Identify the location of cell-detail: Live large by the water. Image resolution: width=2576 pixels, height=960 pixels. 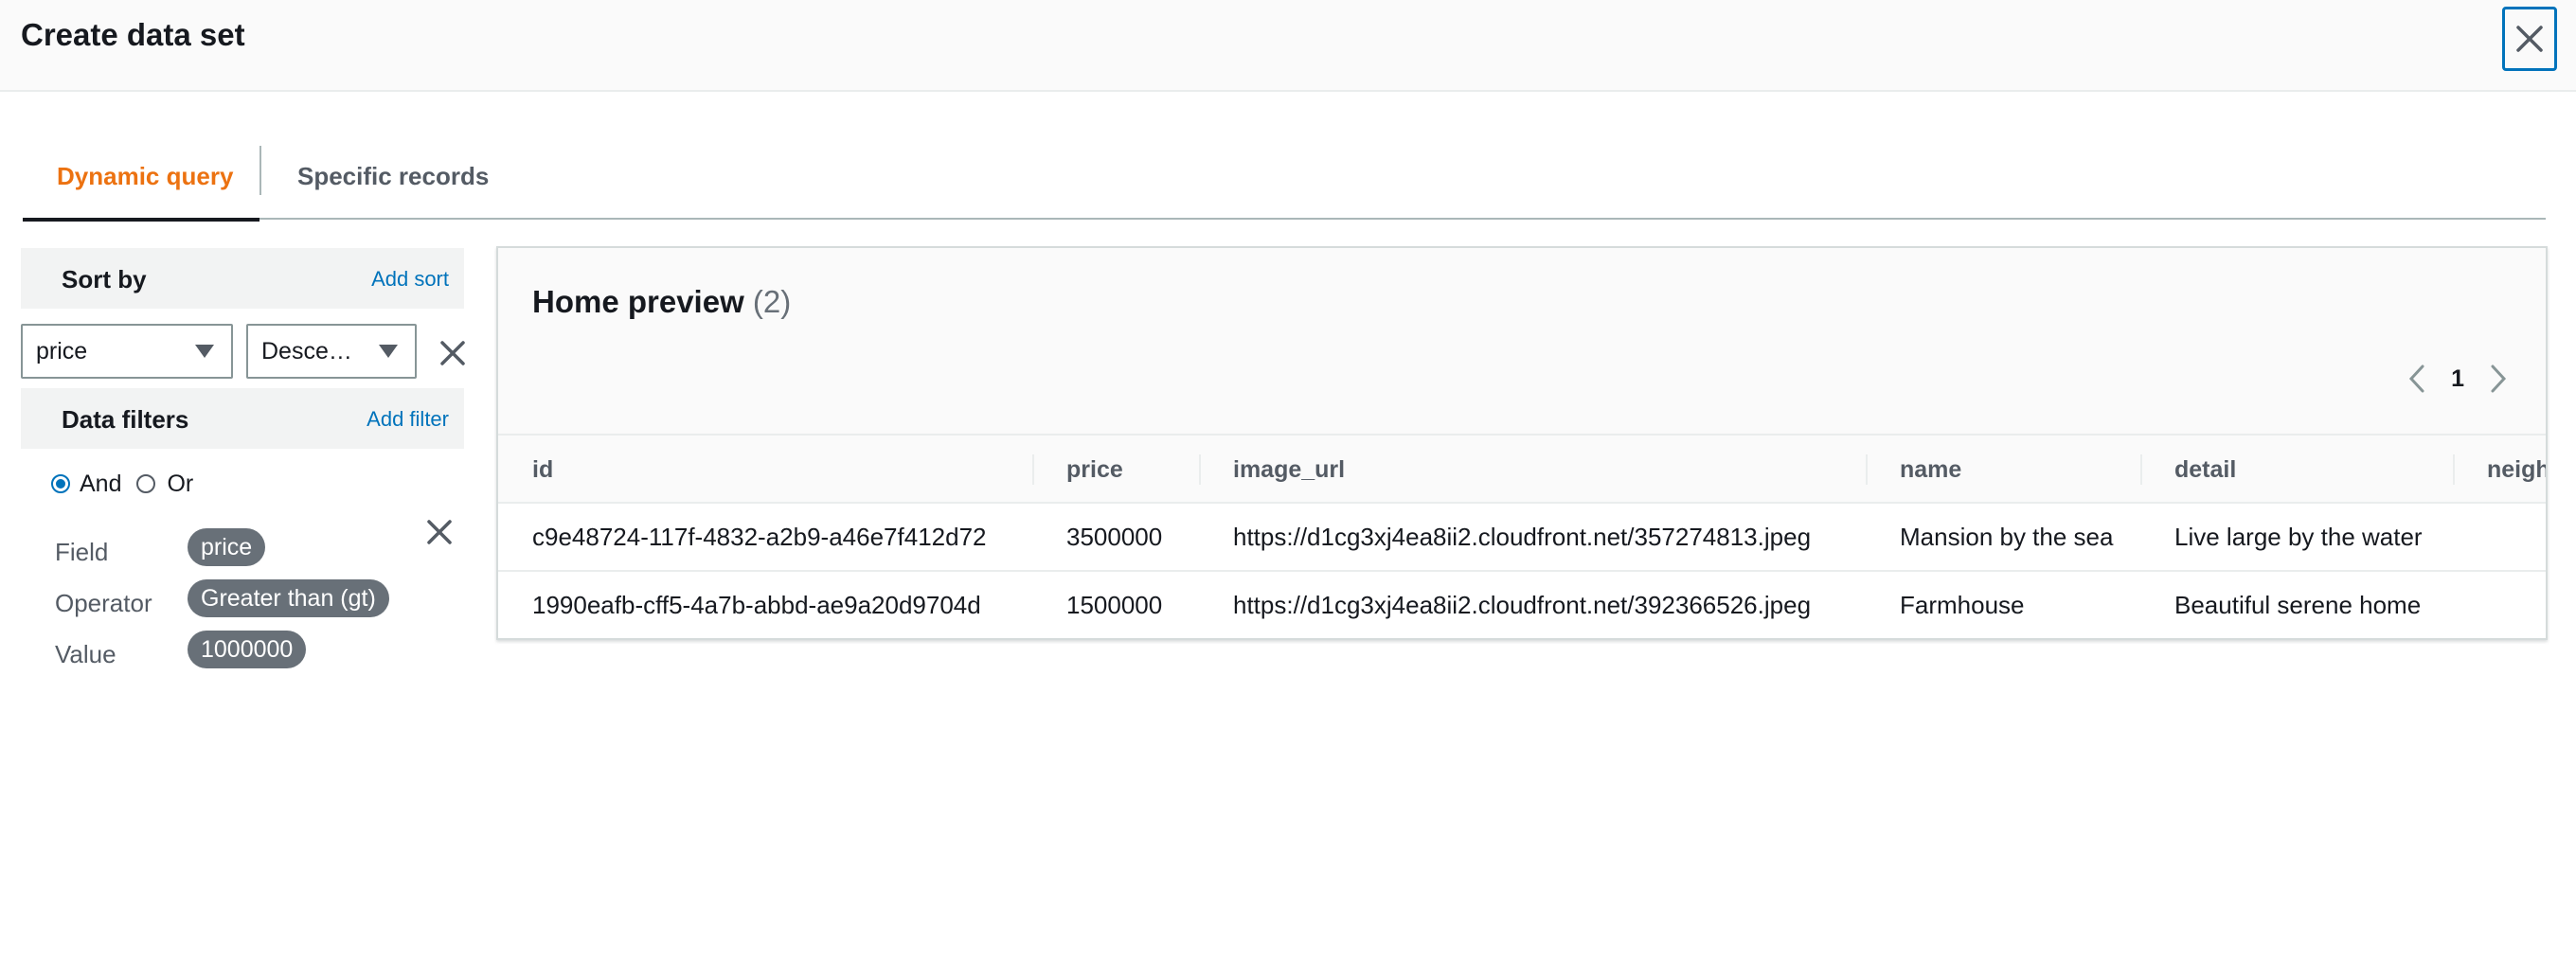
(2298, 536).